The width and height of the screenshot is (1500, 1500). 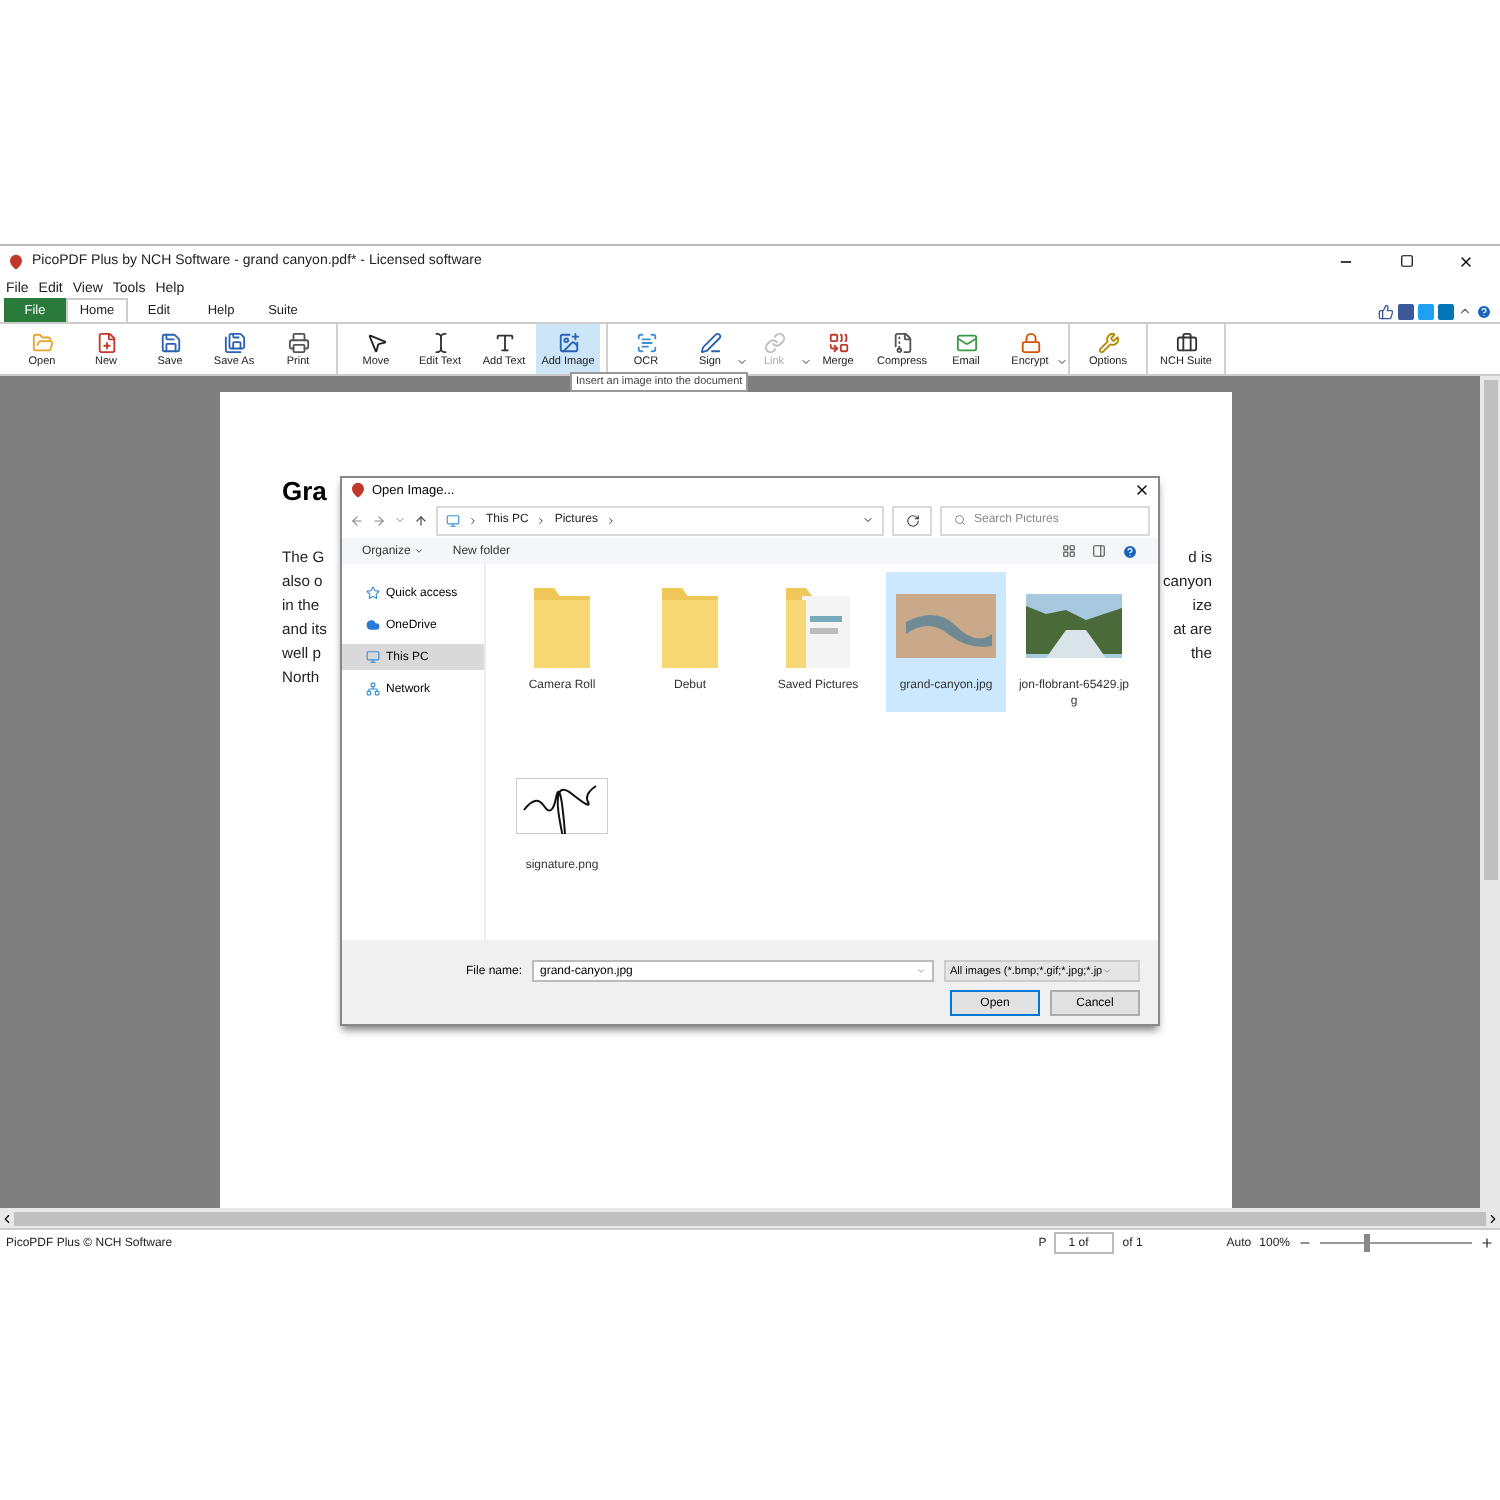 I want to click on text-icon, so click(x=504, y=342).